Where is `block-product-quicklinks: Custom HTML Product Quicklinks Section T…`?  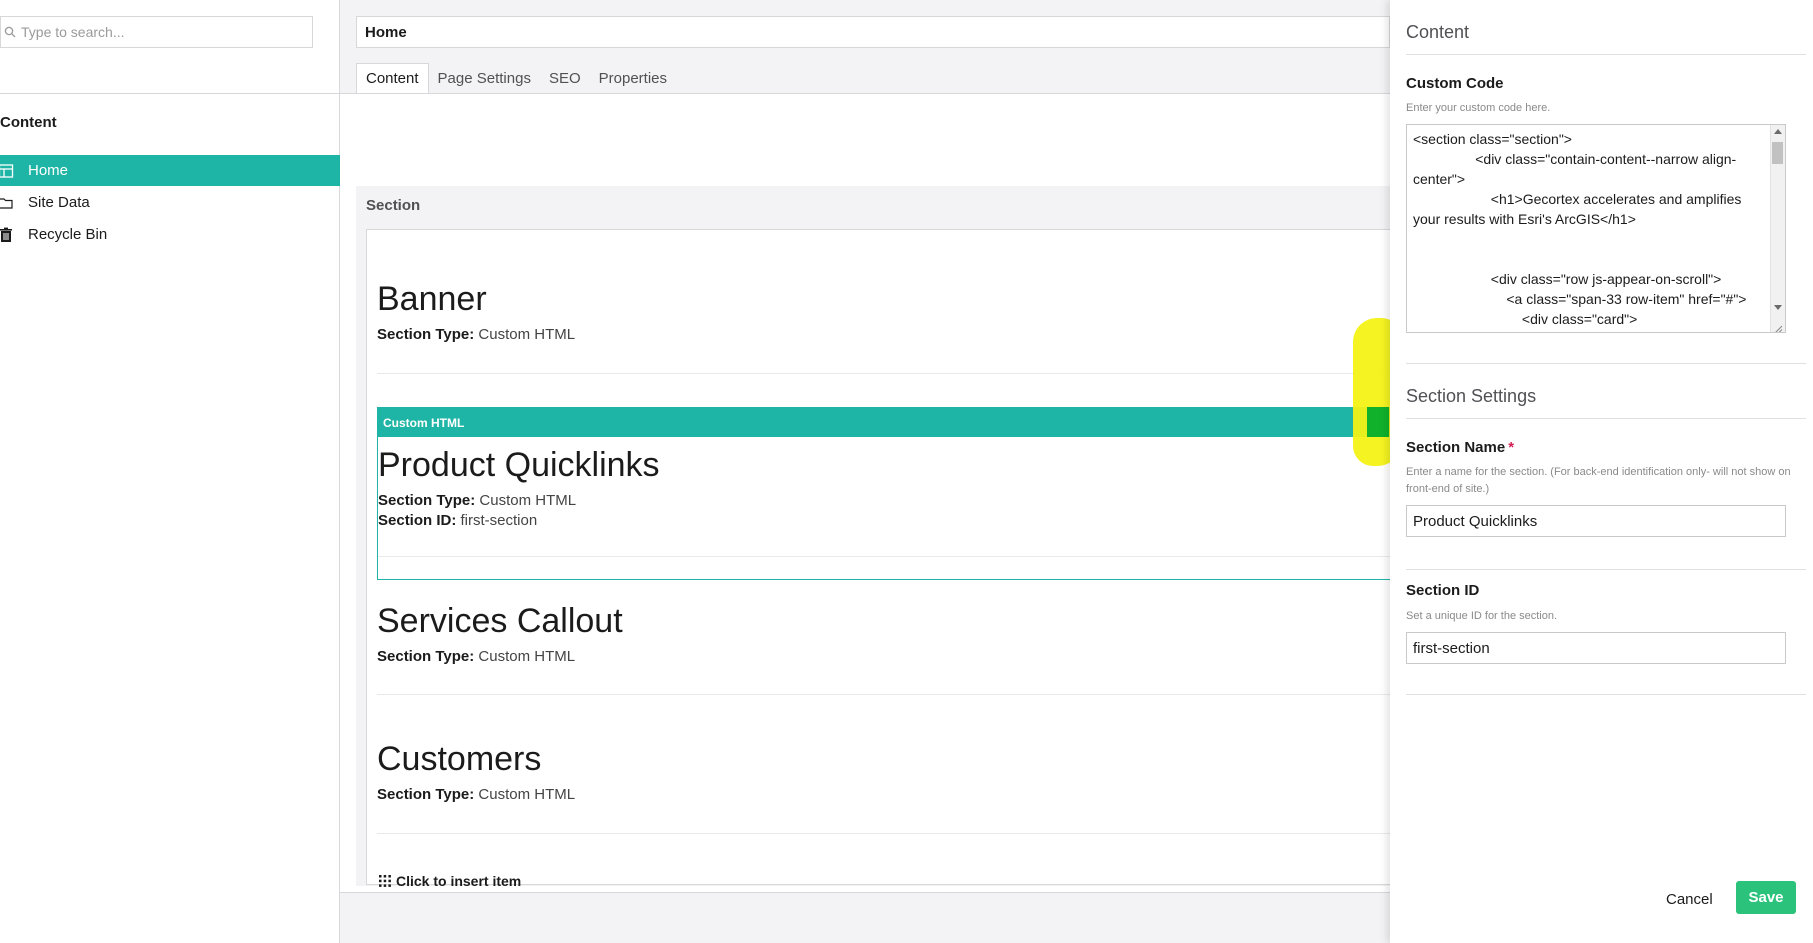
block-product-quicklinks: Custom HTML Product Quicklinks Section T… is located at coordinates (884, 493).